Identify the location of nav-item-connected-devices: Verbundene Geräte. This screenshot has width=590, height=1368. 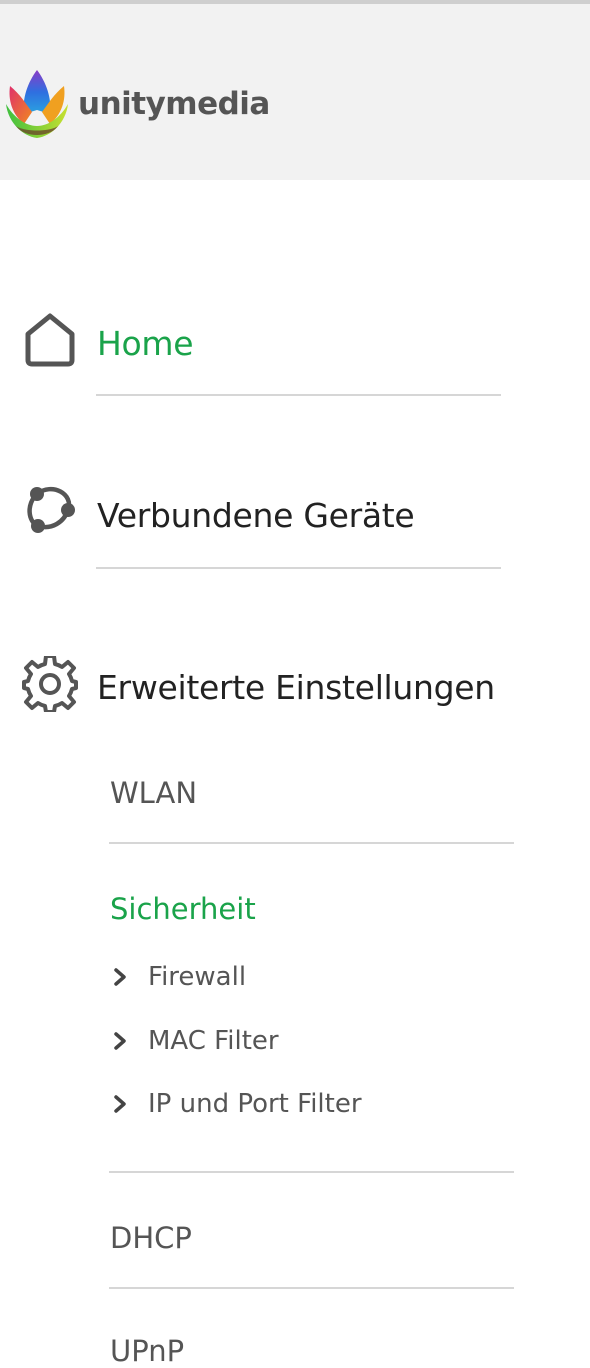
(295, 514).